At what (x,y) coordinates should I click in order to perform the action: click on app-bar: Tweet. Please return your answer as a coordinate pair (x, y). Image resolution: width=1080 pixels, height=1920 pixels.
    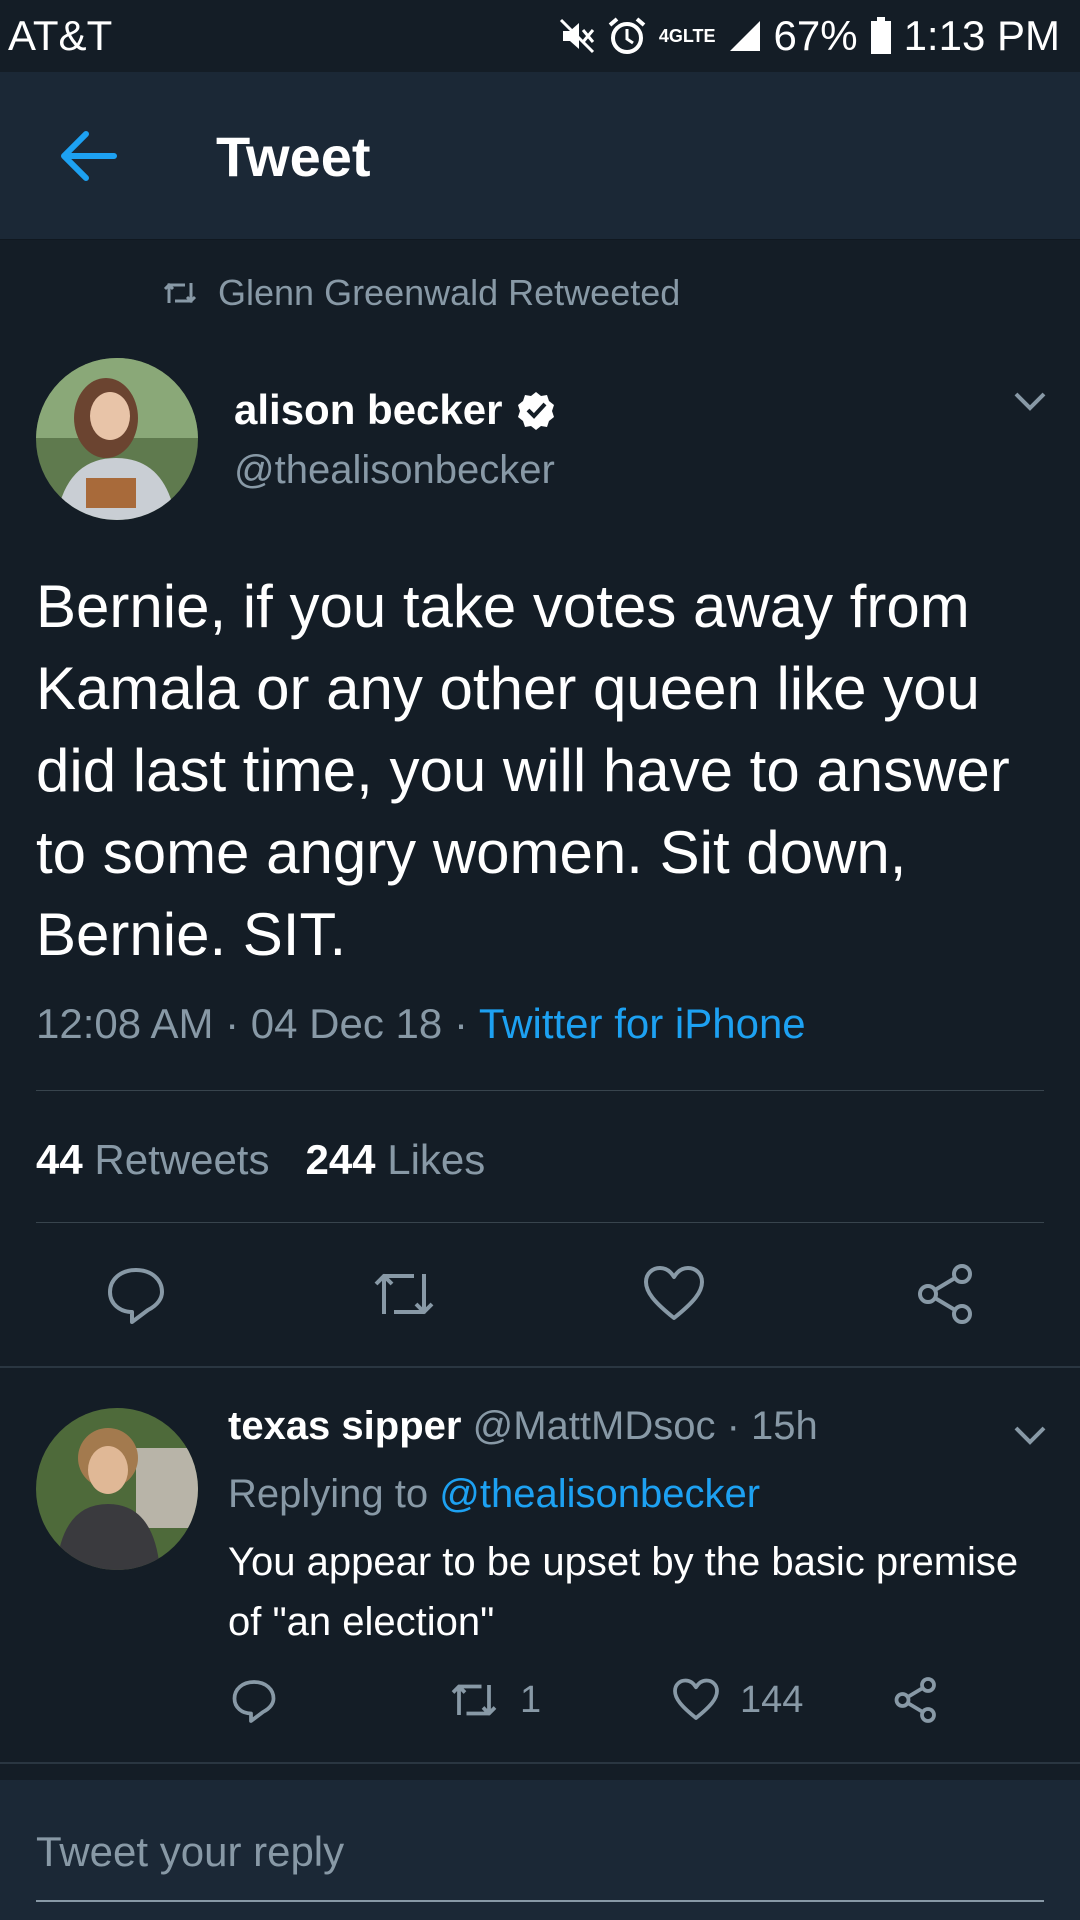
    Looking at the image, I should click on (540, 156).